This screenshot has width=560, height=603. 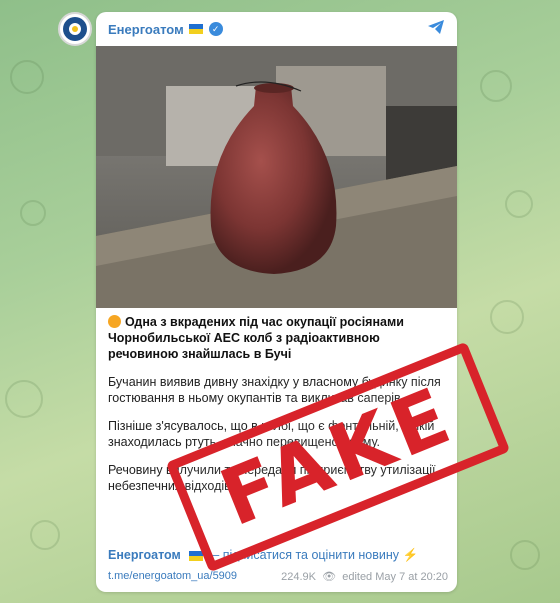 I want to click on verified-badge-icon: ✓, so click(x=215, y=29).